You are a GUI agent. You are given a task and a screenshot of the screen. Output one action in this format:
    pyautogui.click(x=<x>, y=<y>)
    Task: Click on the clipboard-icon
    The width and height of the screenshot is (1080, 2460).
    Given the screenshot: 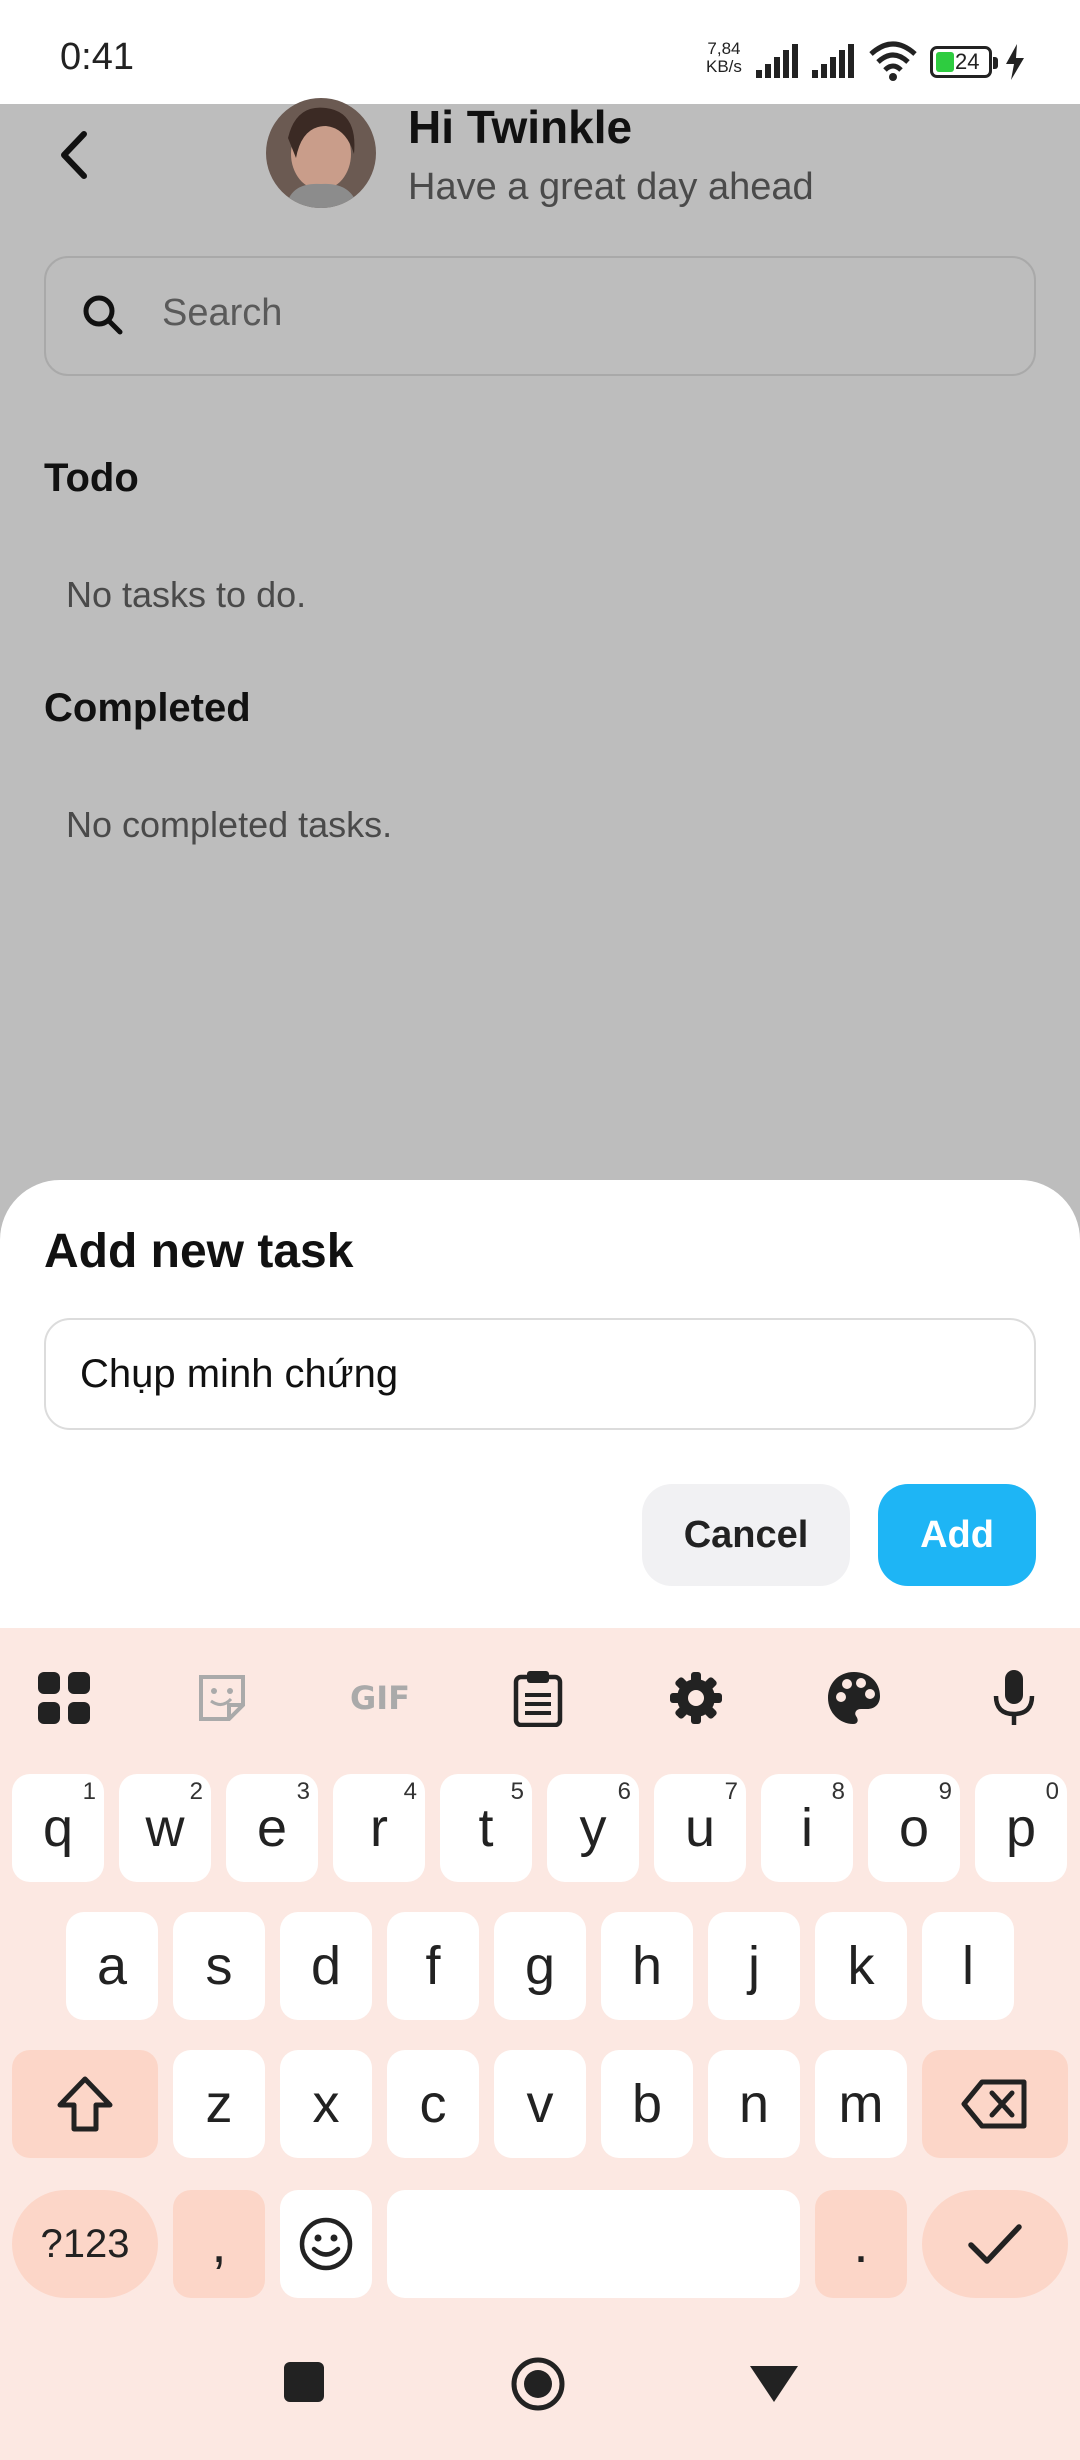 What is the action you would take?
    pyautogui.click(x=538, y=1698)
    